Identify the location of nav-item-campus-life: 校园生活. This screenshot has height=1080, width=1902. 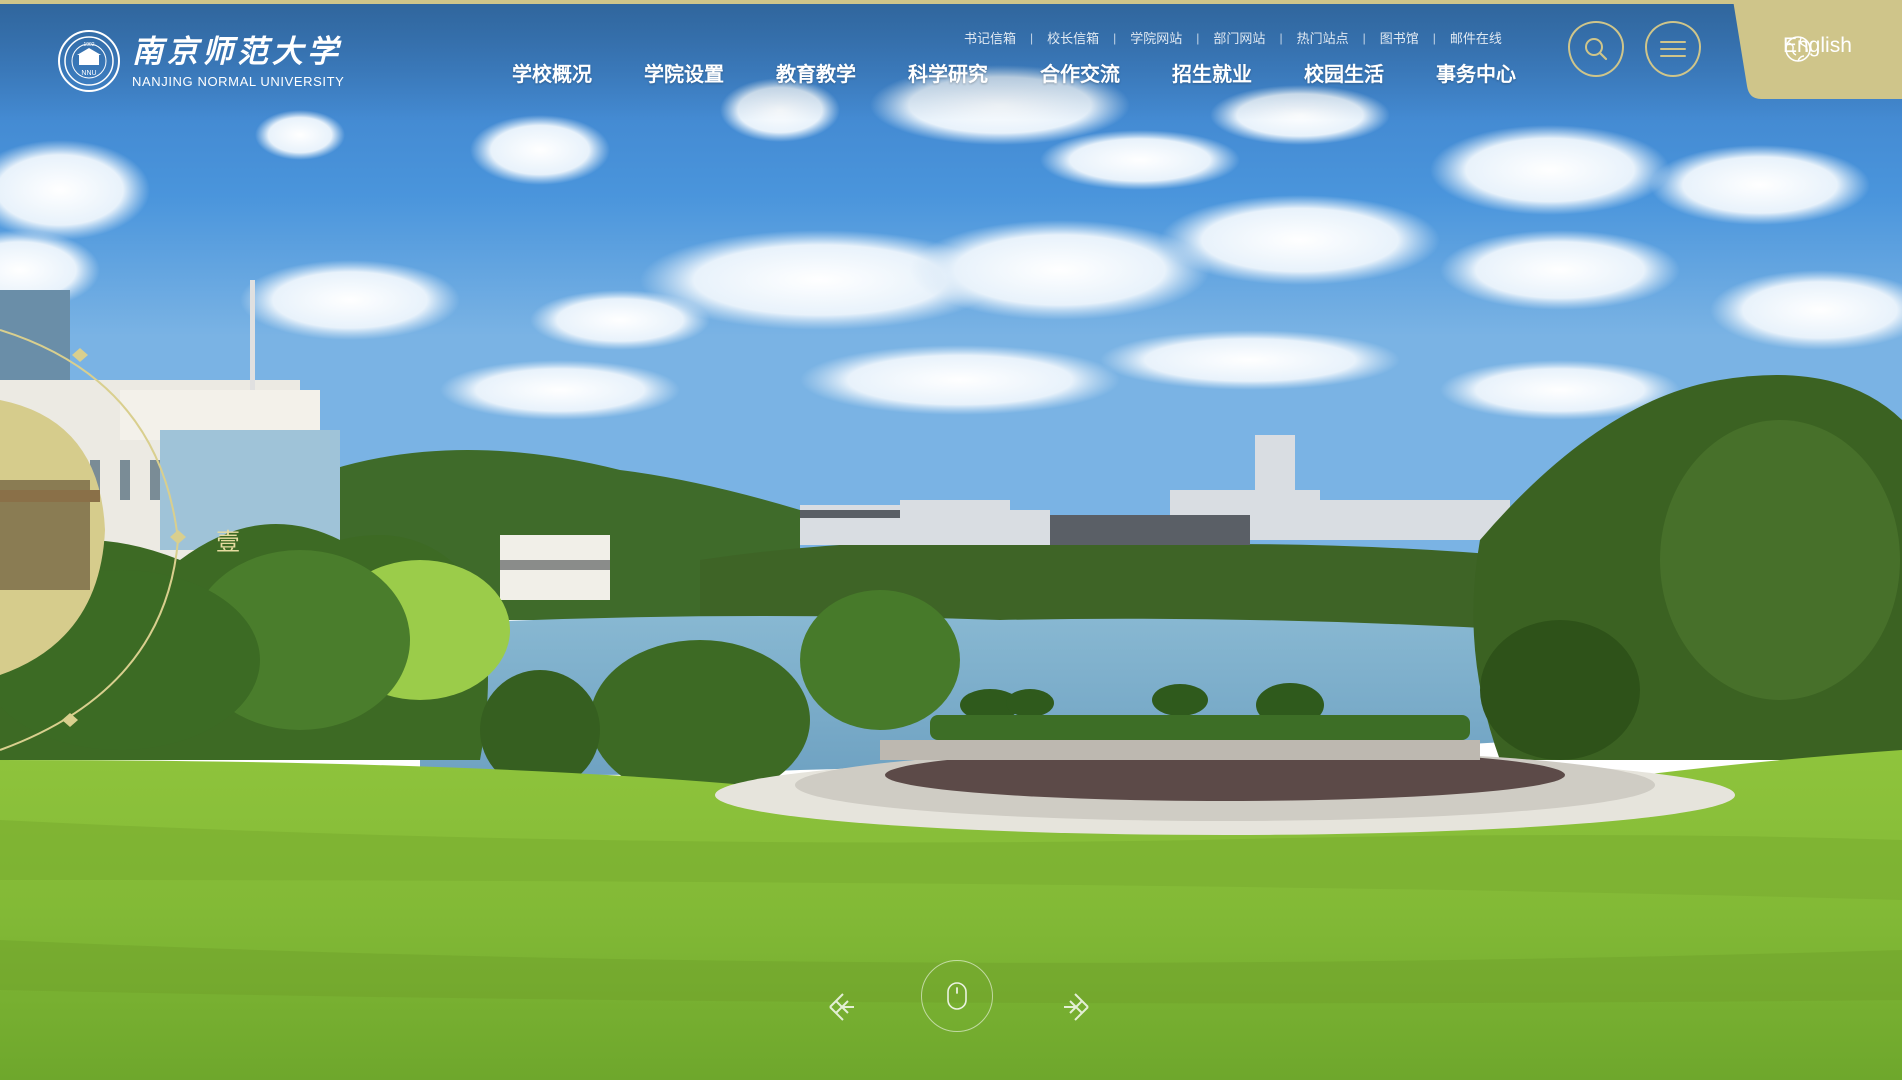
(1370, 72).